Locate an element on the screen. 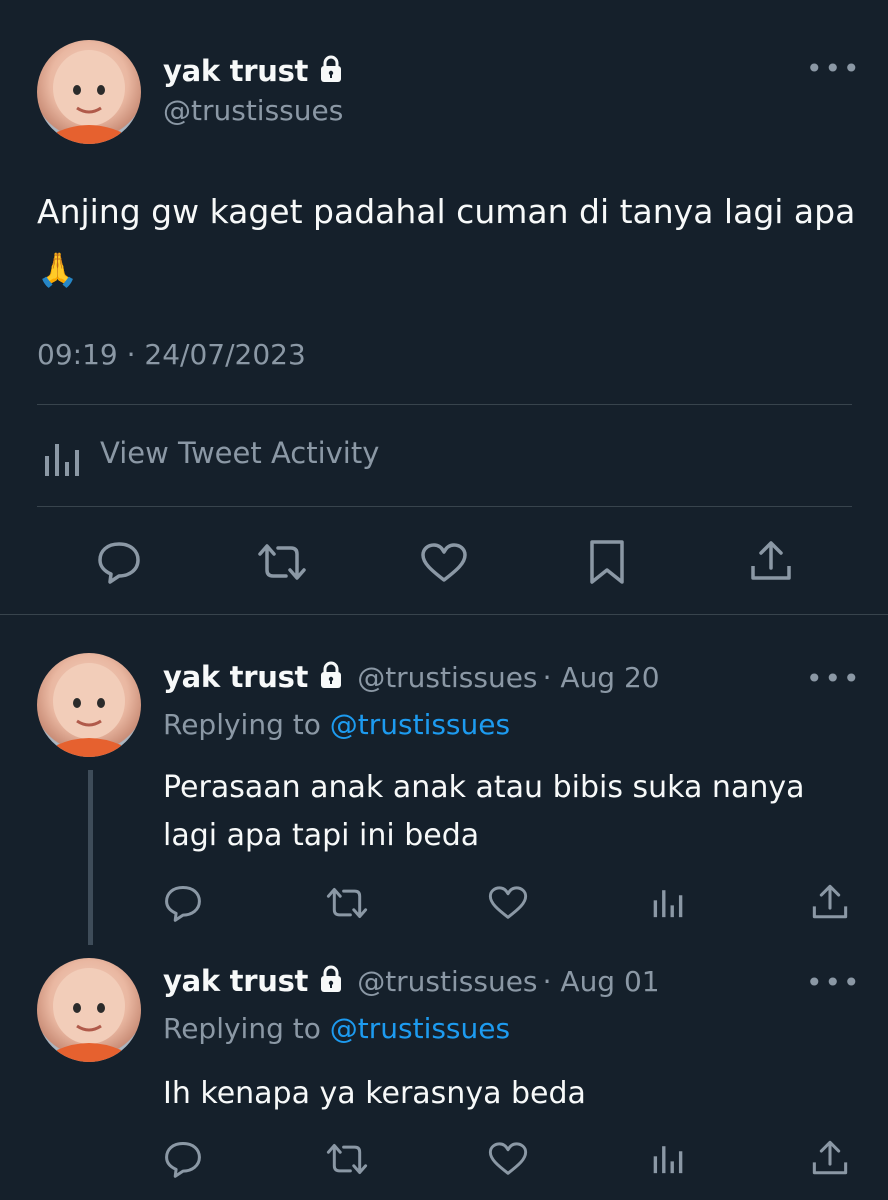 This screenshot has width=888, height=1200. tweet-date: · Aug 01 is located at coordinates (601, 981).